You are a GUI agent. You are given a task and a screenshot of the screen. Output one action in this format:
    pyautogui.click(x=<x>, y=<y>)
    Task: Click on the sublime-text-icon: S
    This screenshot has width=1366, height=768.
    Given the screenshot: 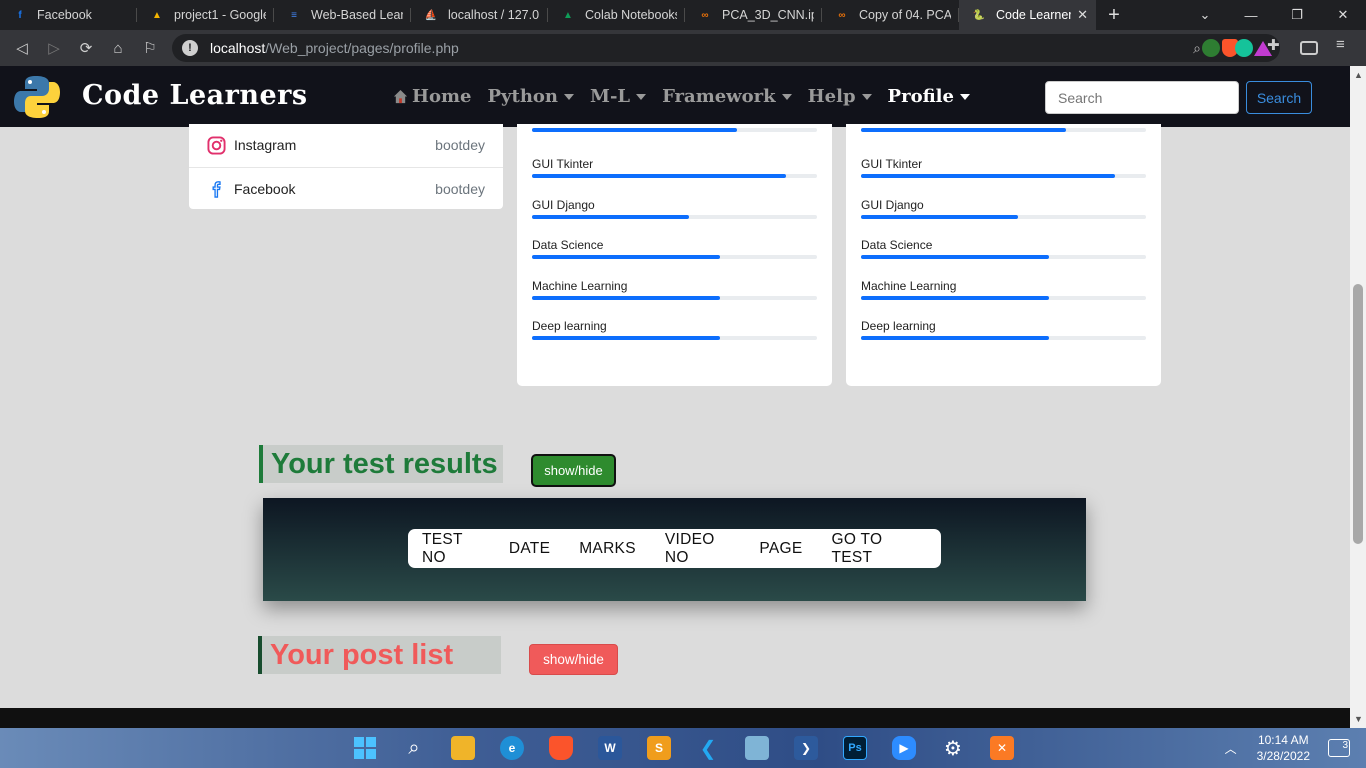 What is the action you would take?
    pyautogui.click(x=659, y=748)
    